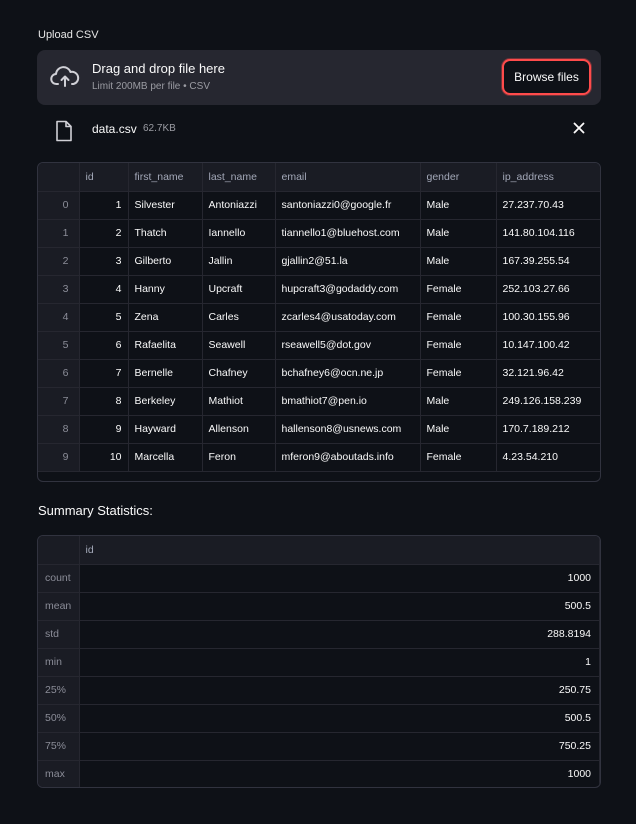 Image resolution: width=636 pixels, height=824 pixels. Describe the element at coordinates (339, 634) in the screenshot. I see `stat-value: 288.8194` at that location.